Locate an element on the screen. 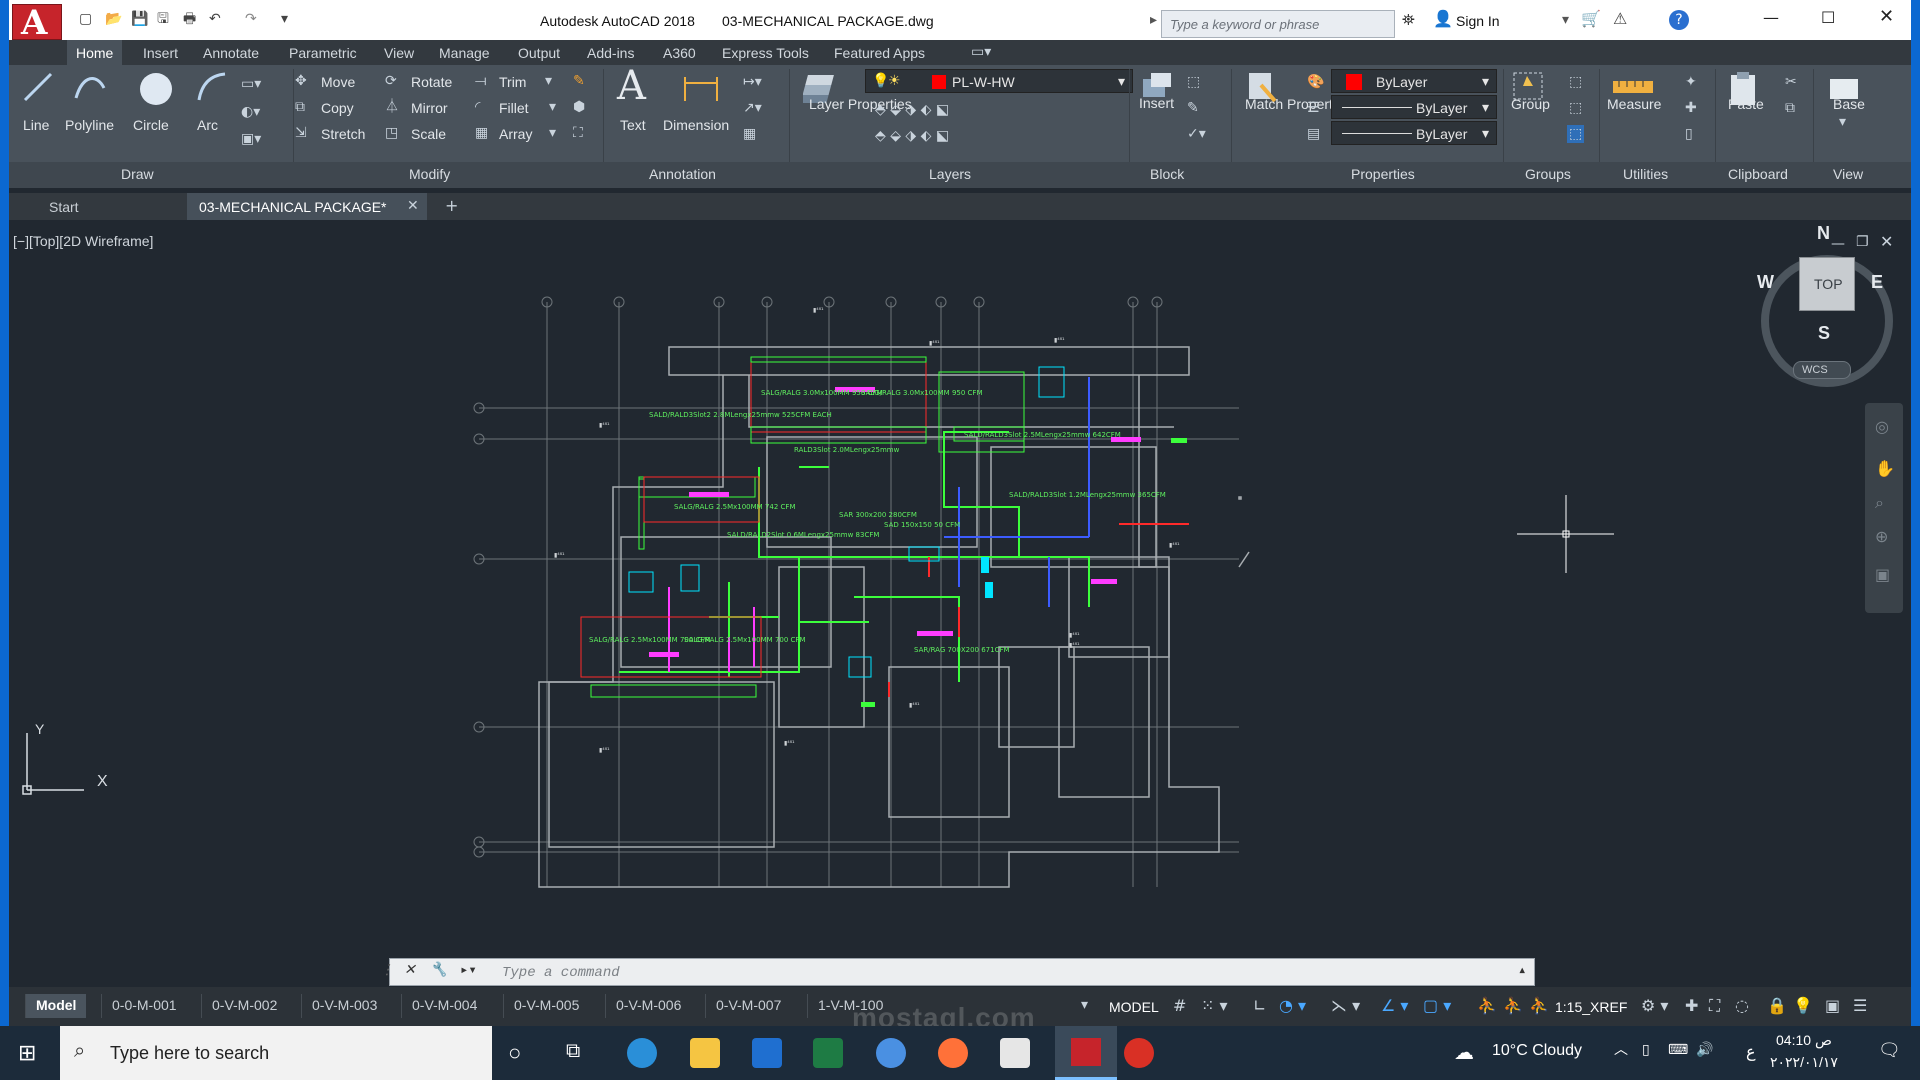 The image size is (1920, 1080). fillet-dropdown-icon: ▾ is located at coordinates (552, 107).